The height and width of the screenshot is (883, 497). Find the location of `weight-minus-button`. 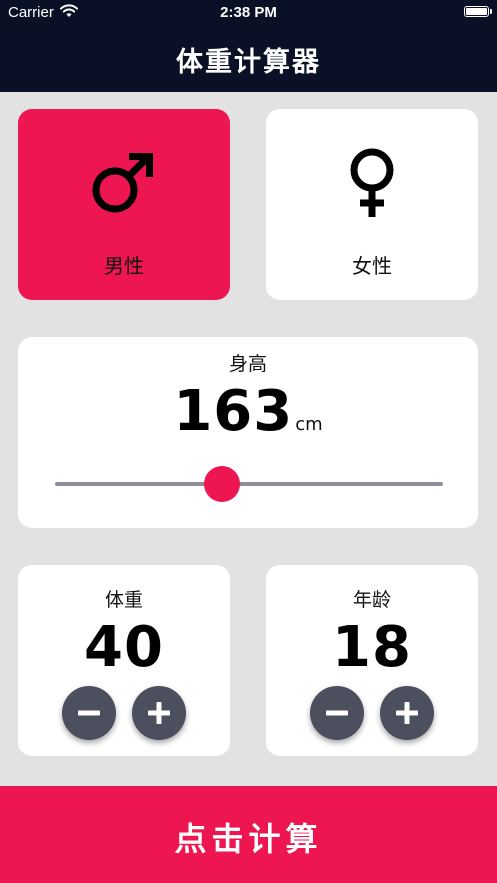

weight-minus-button is located at coordinates (89, 713).